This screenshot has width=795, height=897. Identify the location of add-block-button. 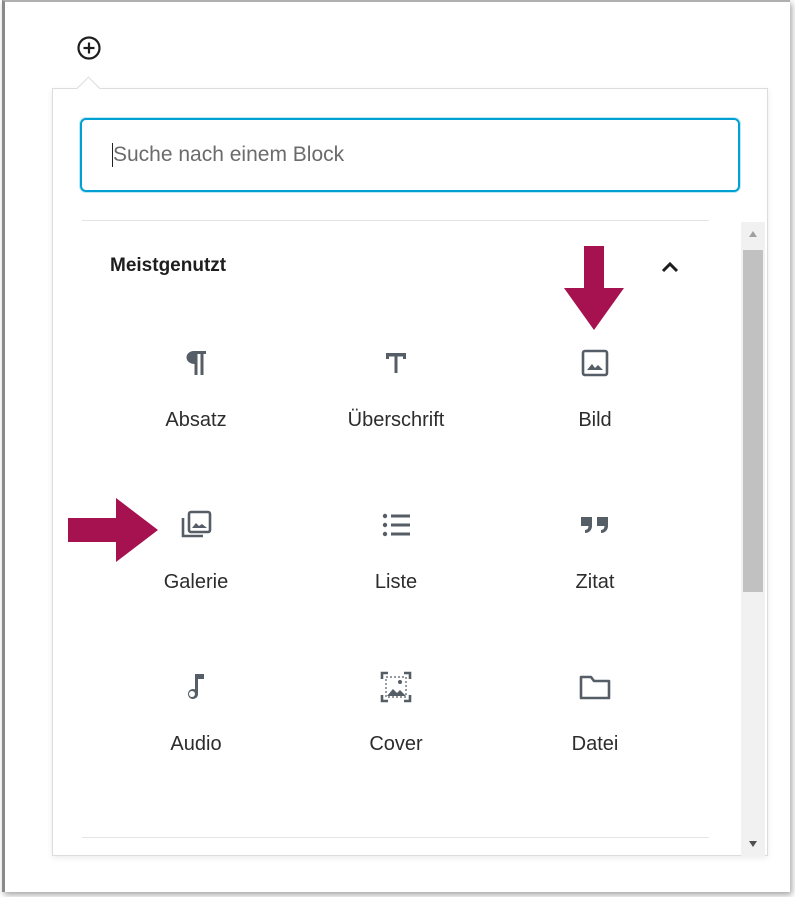
(89, 48).